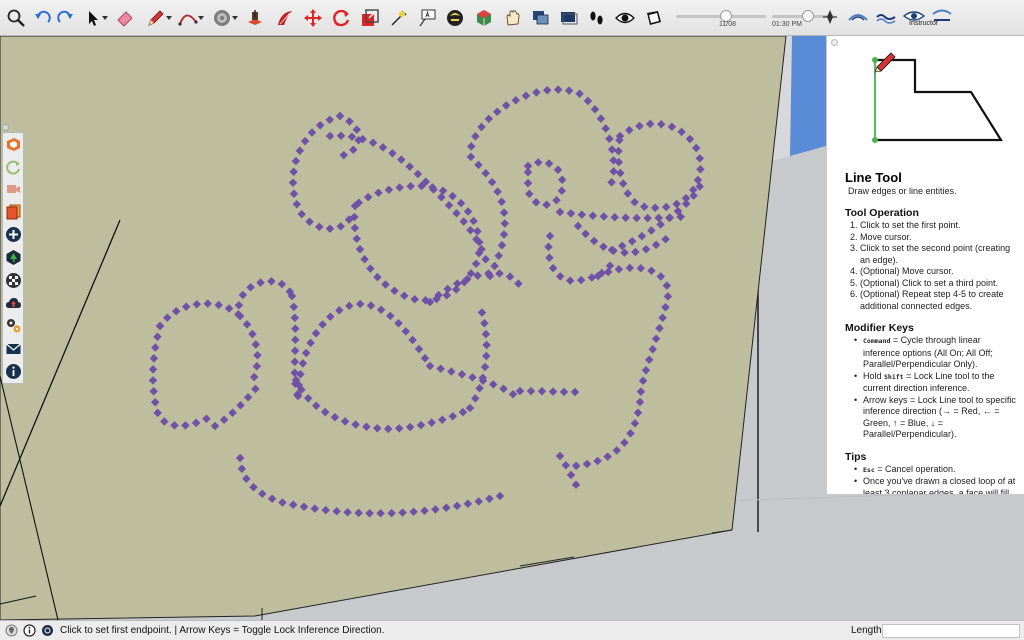 The width and height of the screenshot is (1024, 640). Describe the element at coordinates (866, 630) in the screenshot. I see `measurement-label: Length` at that location.